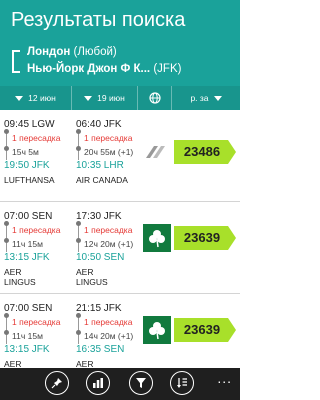  I want to click on pin-icon, so click(56, 383).